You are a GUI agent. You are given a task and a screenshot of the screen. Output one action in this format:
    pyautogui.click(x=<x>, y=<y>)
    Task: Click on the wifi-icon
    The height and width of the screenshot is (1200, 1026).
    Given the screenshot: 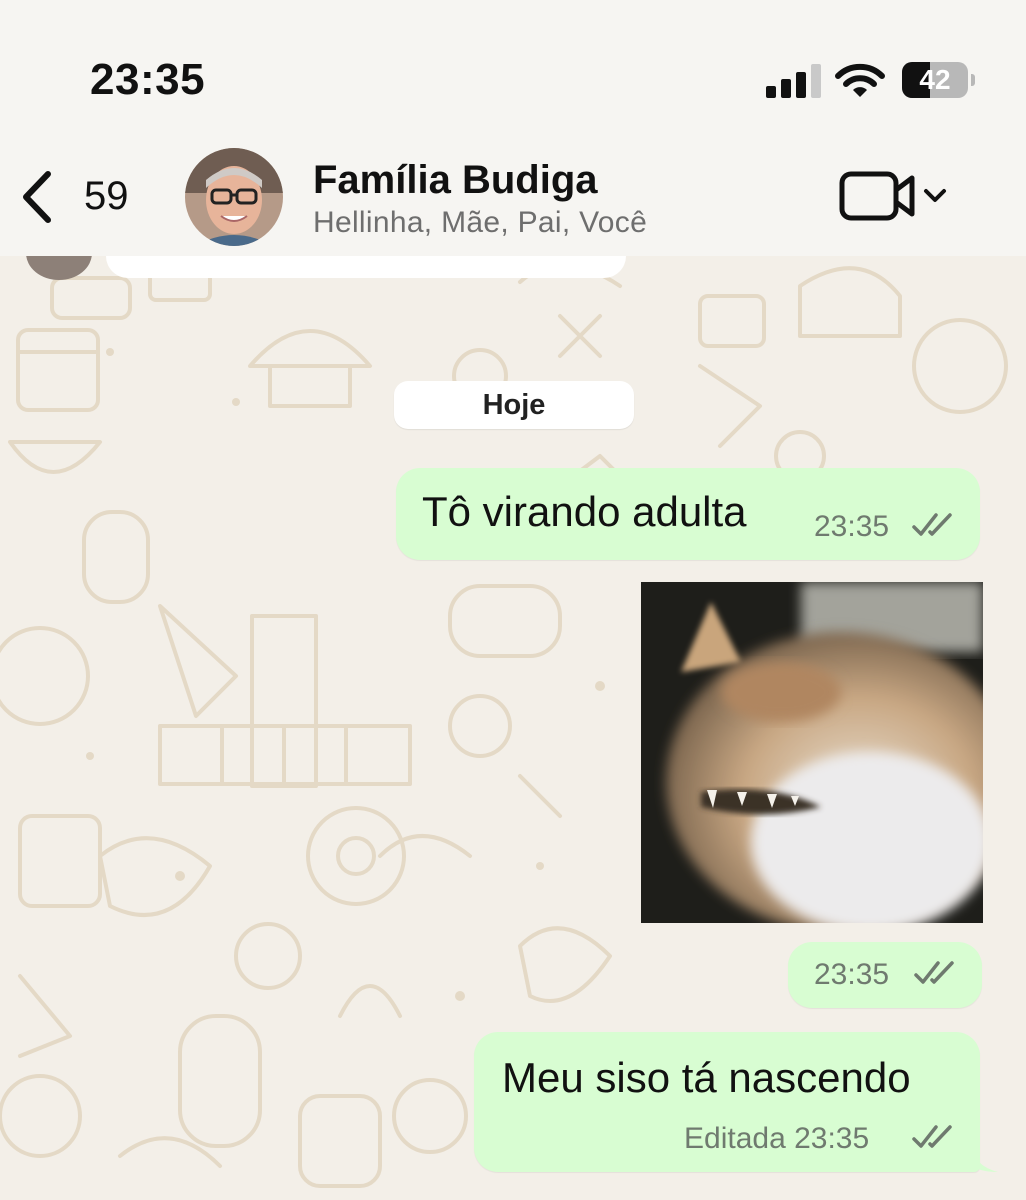 What is the action you would take?
    pyautogui.click(x=860, y=80)
    